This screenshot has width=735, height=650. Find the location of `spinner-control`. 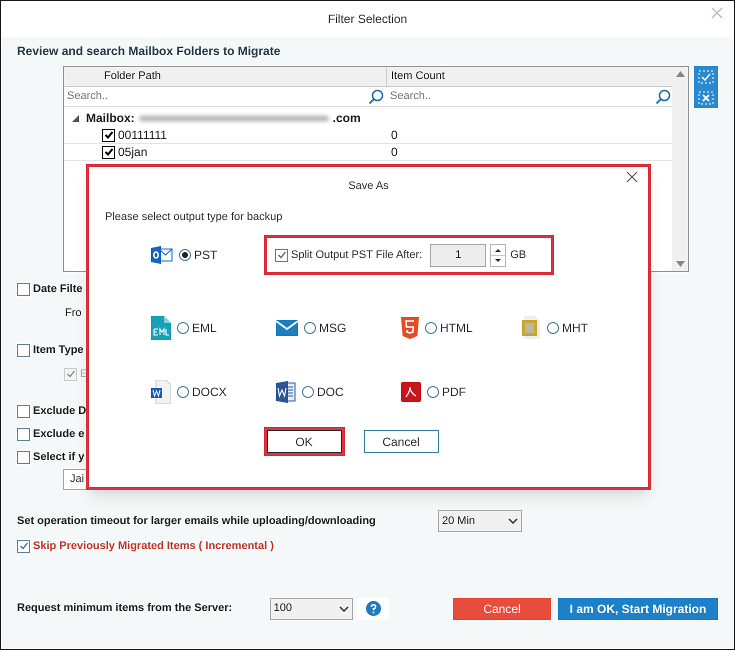

spinner-control is located at coordinates (498, 255).